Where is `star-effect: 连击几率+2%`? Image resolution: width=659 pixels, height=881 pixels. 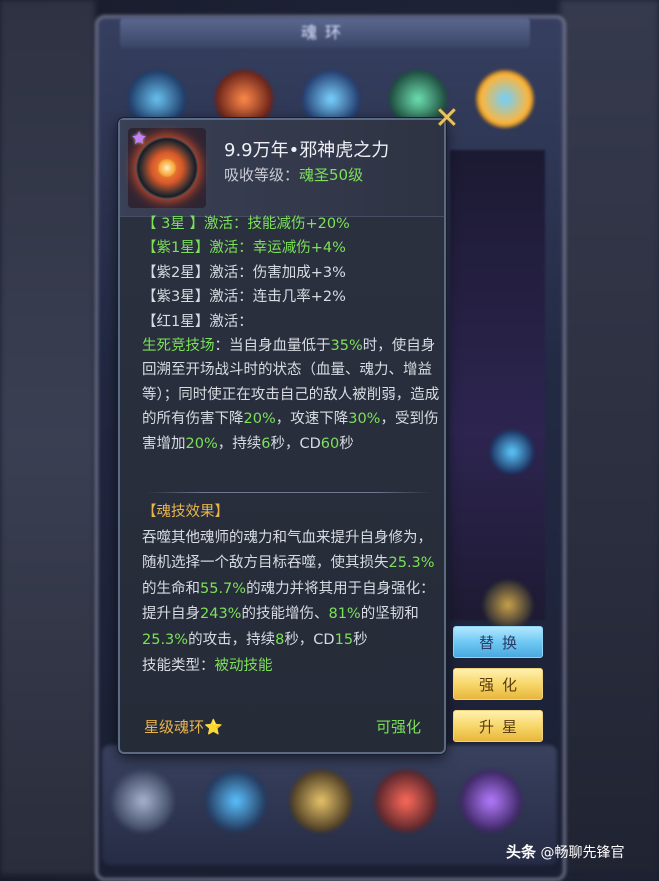 star-effect: 连击几率+2% is located at coordinates (299, 297).